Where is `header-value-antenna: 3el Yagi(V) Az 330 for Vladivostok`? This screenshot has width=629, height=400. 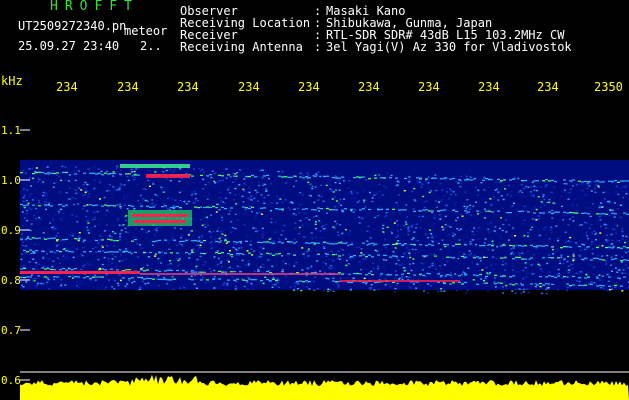
header-value-antenna: 3el Yagi(V) Az 330 for Vladivostok is located at coordinates (449, 47).